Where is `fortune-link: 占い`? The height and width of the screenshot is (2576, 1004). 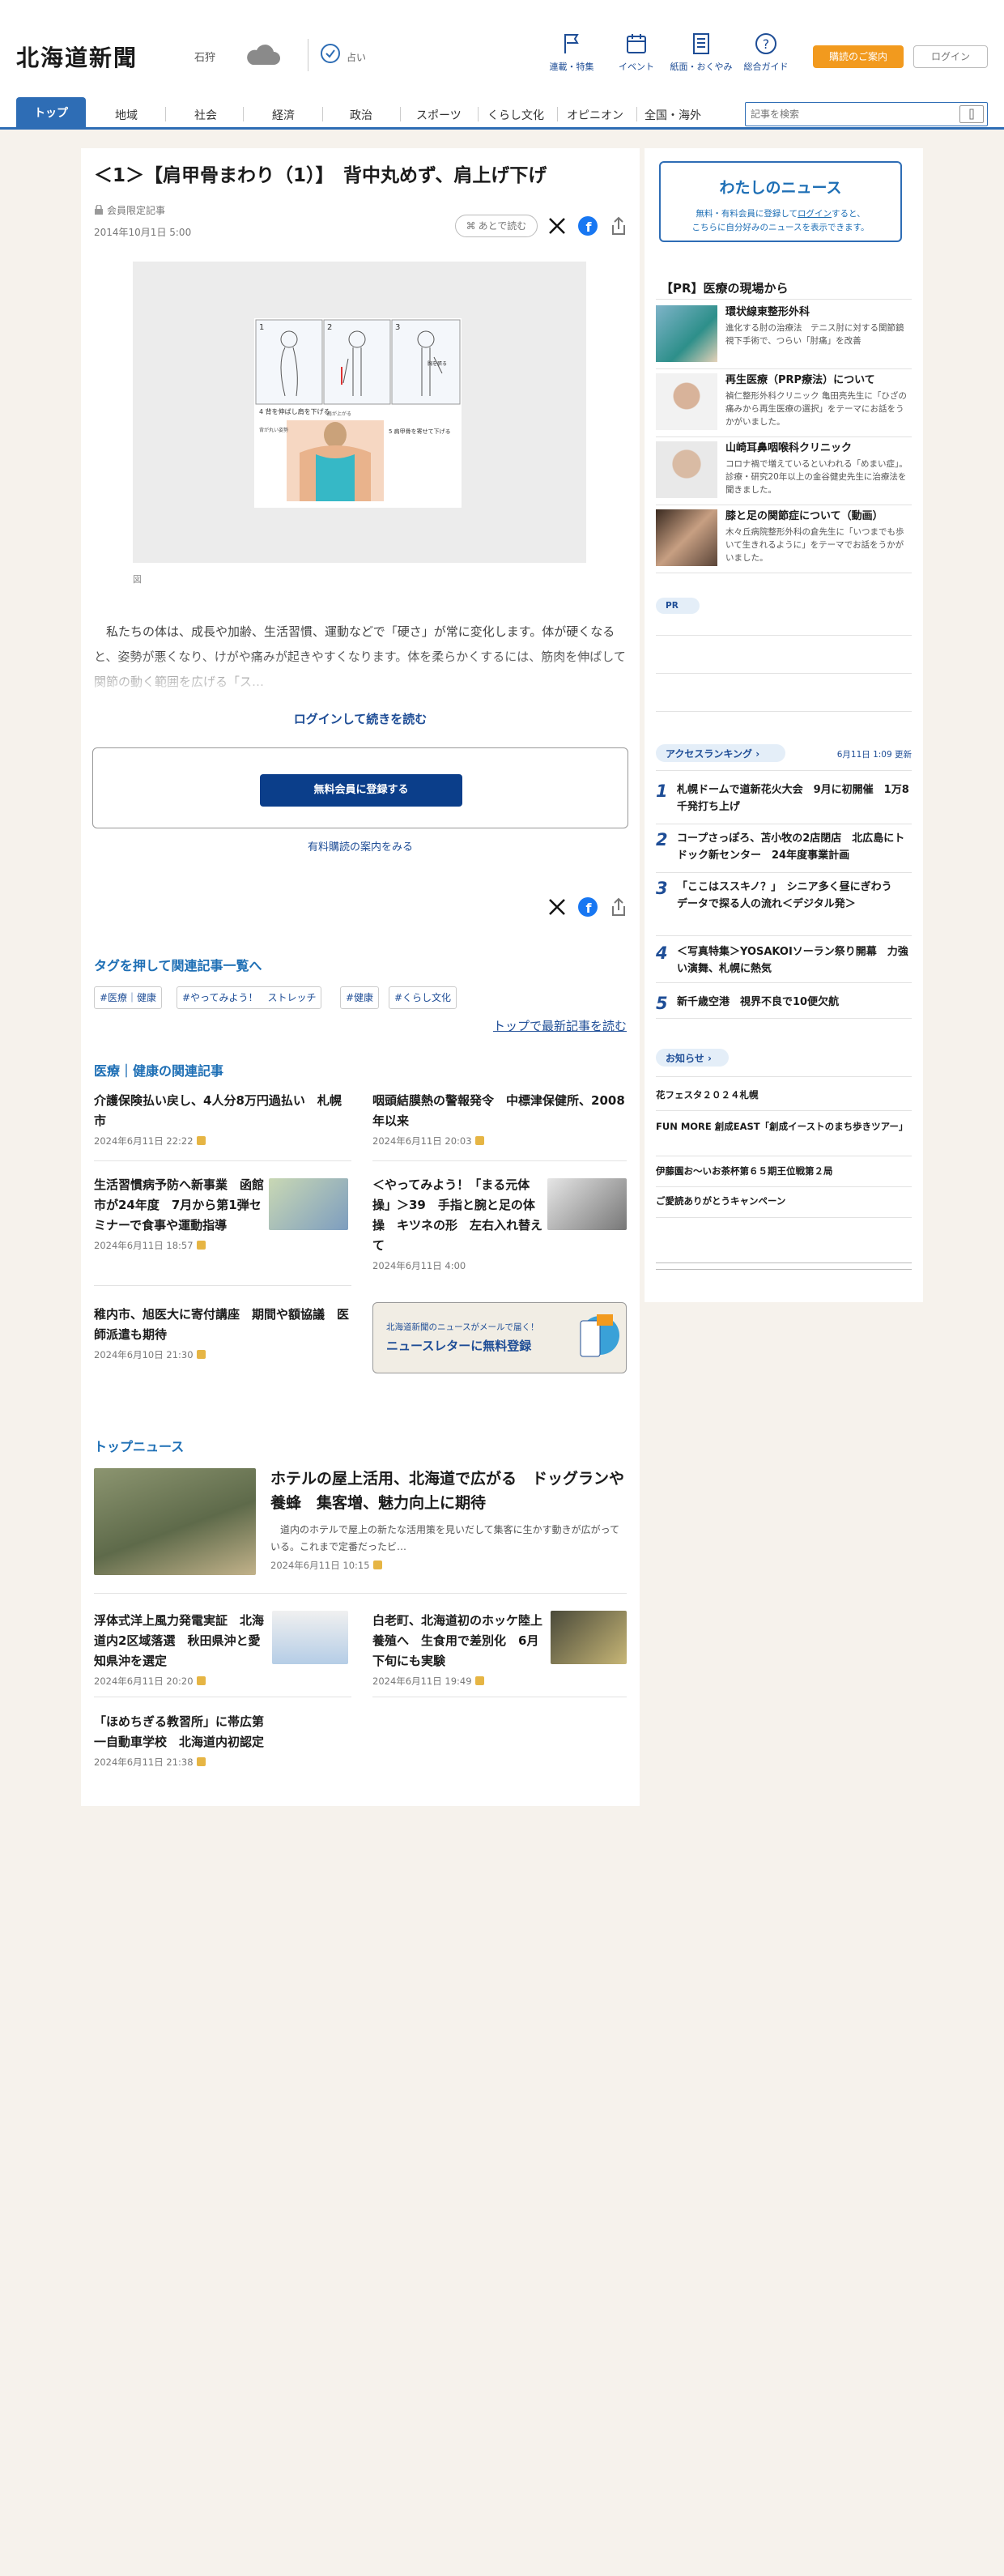 fortune-link: 占い is located at coordinates (356, 57).